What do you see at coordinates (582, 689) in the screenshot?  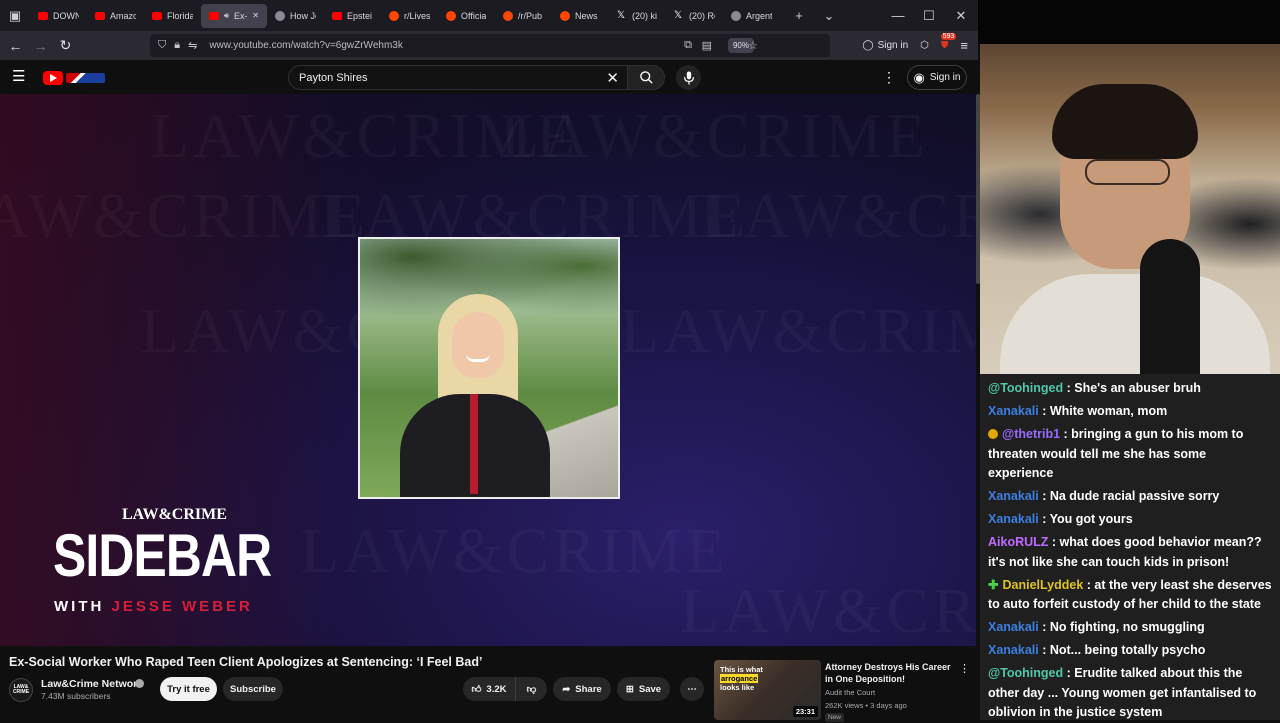 I see `share-button: ➦ Share` at bounding box center [582, 689].